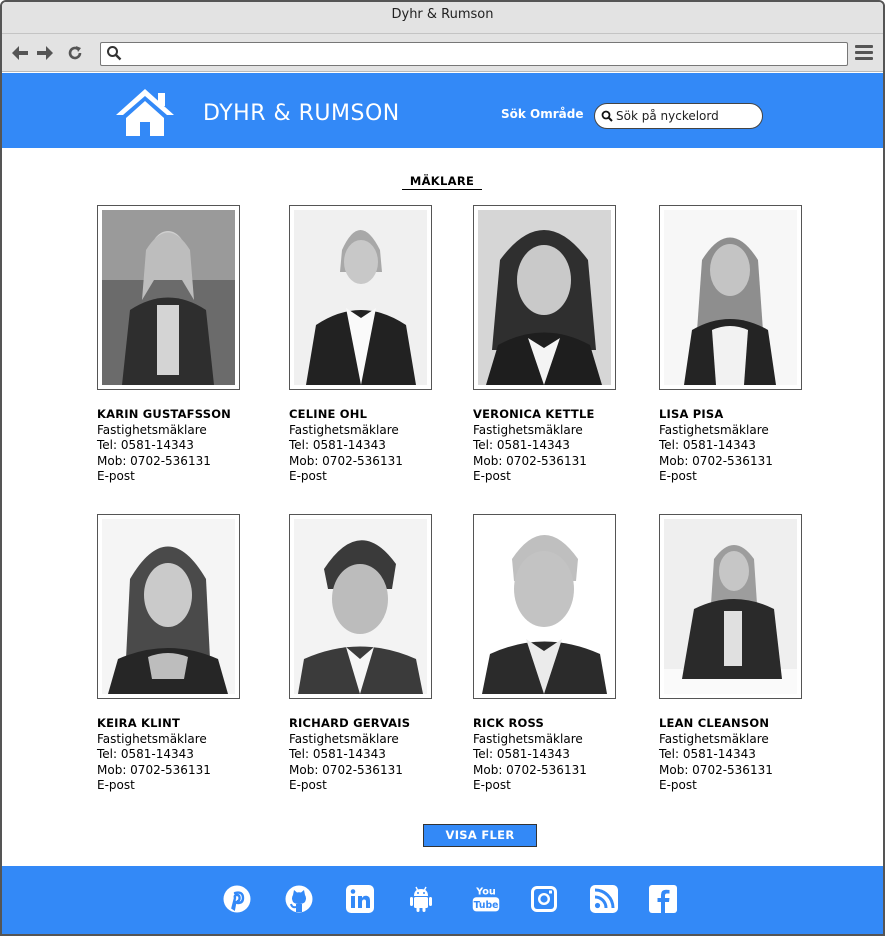 The height and width of the screenshot is (936, 885). I want to click on instagram-icon, so click(544, 899).